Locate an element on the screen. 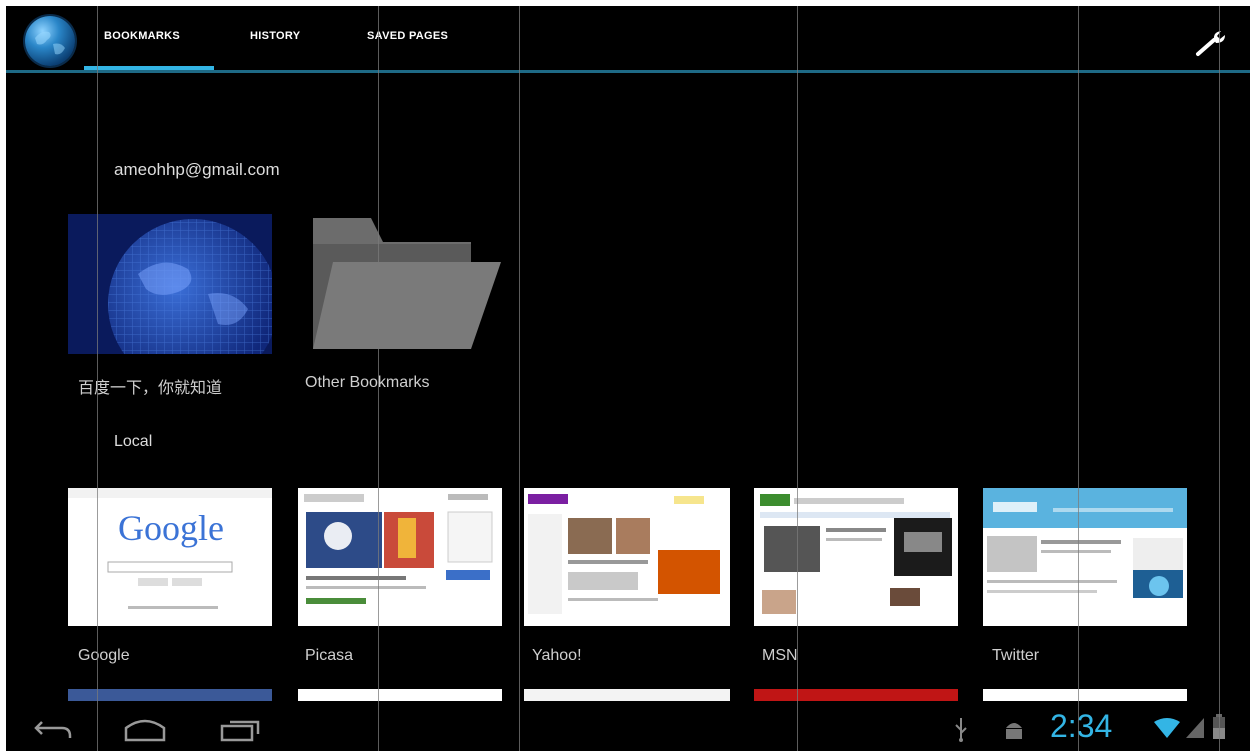 The height and width of the screenshot is (756, 1257). bookmark-label-msn: MSN is located at coordinates (780, 655).